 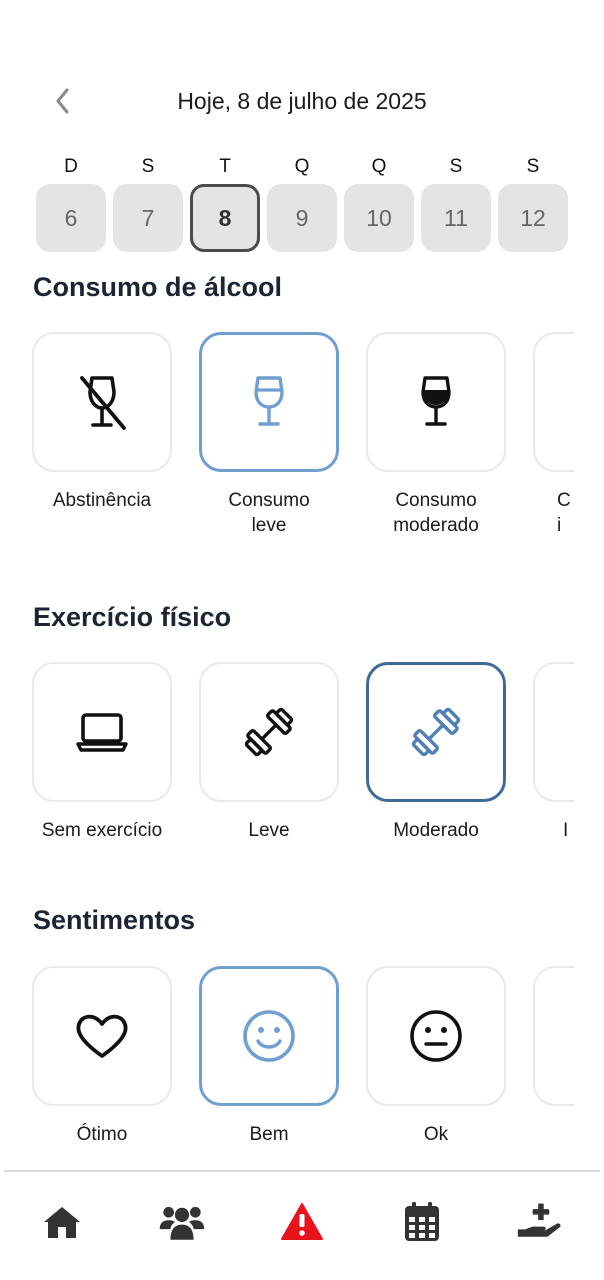 What do you see at coordinates (102, 500) in the screenshot?
I see `option-label: Abstinência` at bounding box center [102, 500].